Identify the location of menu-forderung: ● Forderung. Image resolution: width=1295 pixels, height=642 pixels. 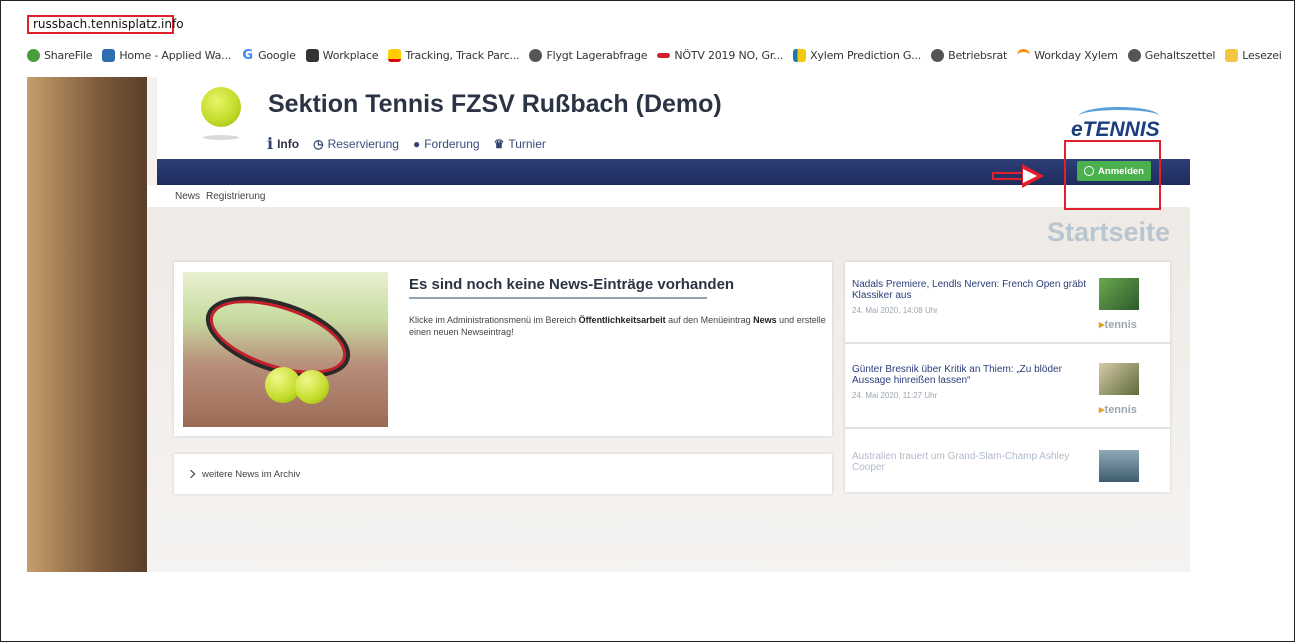
(446, 143).